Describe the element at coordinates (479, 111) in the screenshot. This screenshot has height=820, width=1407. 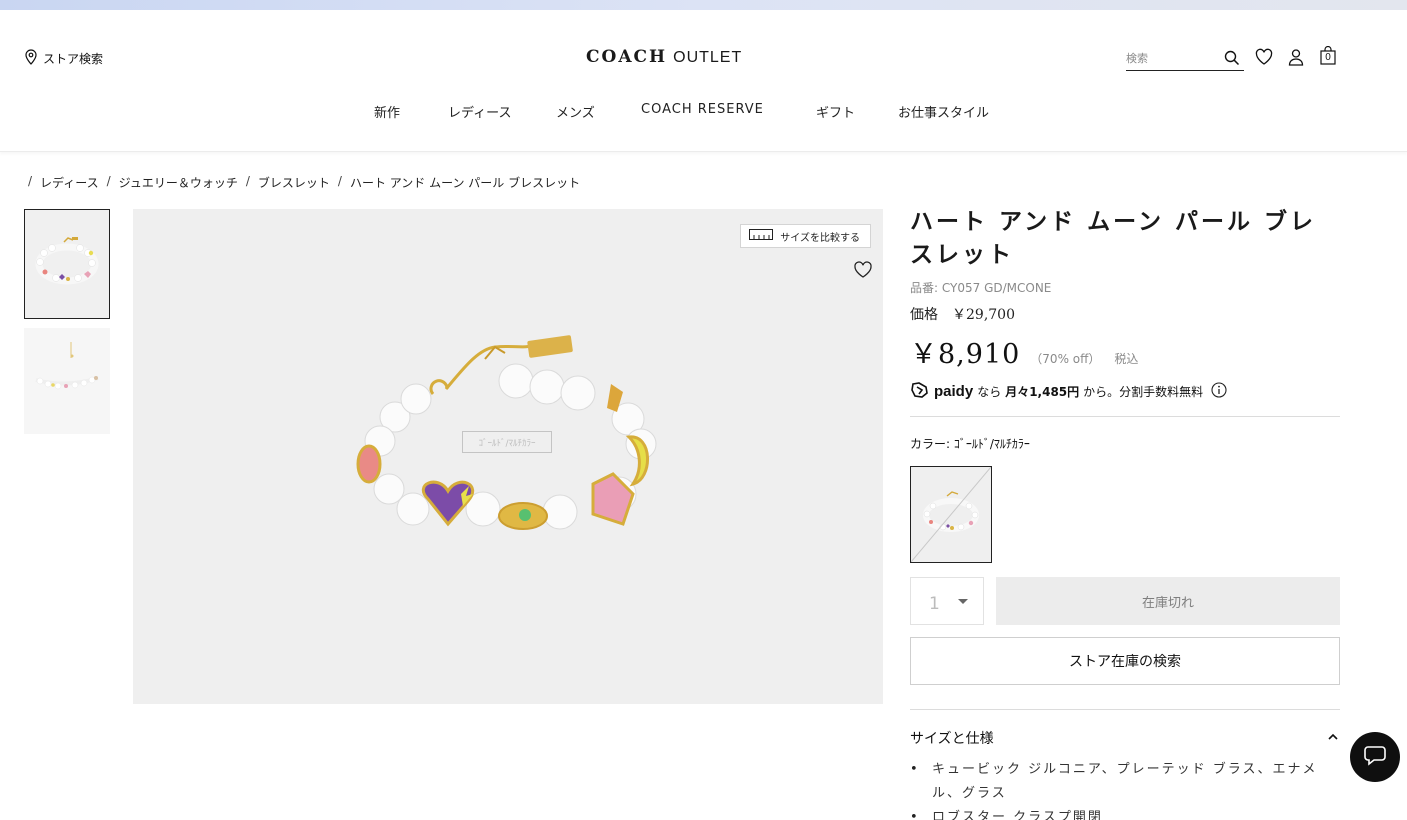
I see `nav-item-ladies: レディース` at that location.